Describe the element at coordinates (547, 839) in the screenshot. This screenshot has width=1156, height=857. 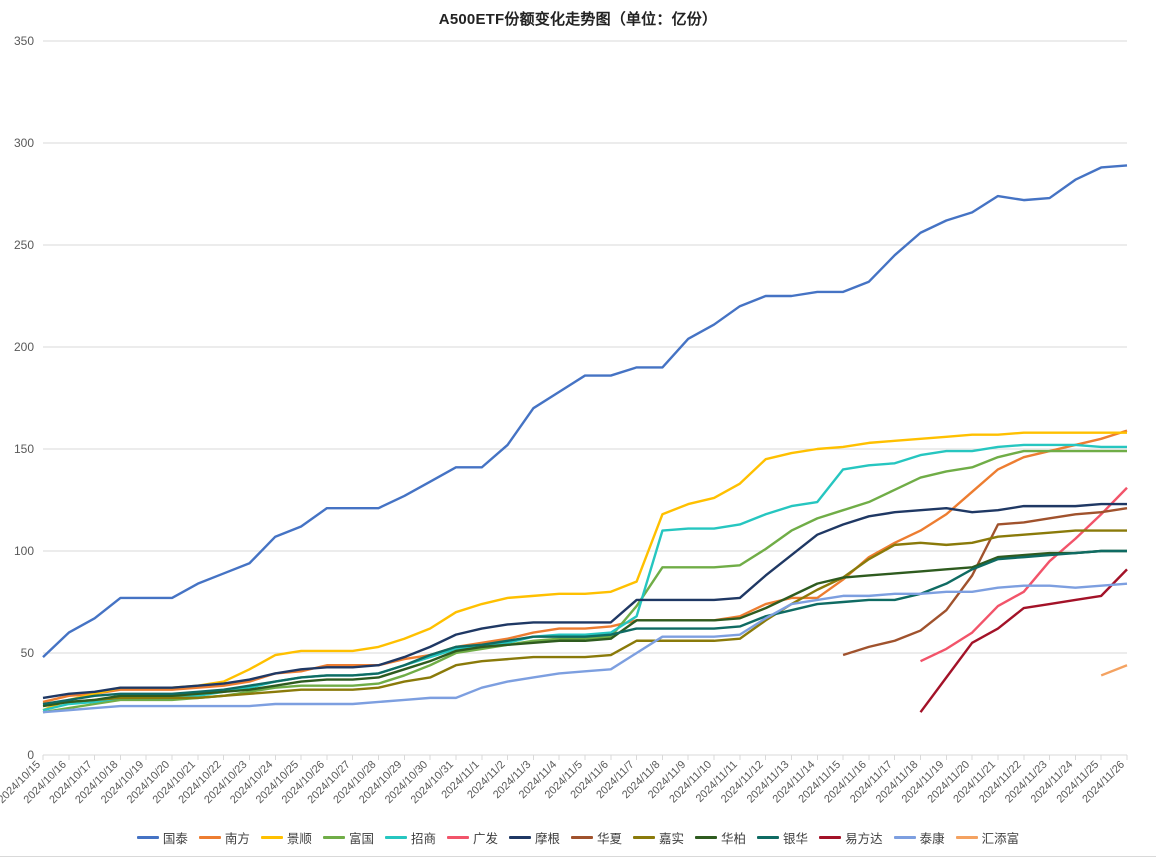
I see `legend-label: 摩根` at that location.